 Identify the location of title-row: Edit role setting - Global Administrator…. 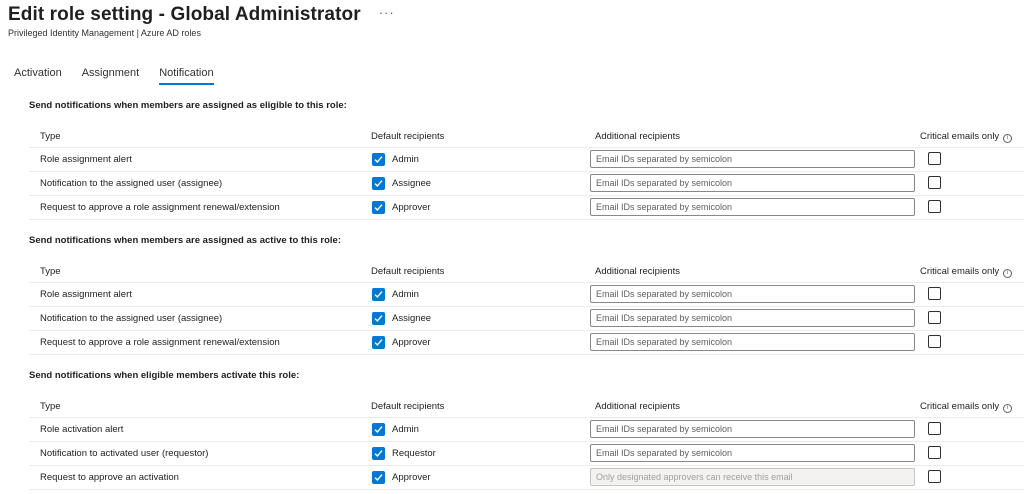
(201, 15).